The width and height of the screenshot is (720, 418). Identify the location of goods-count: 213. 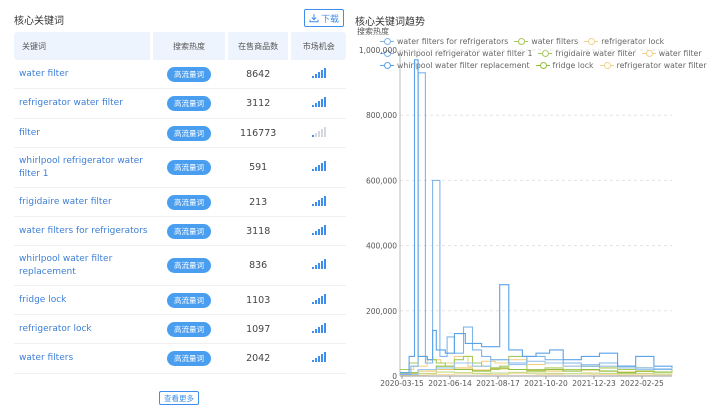
(258, 202).